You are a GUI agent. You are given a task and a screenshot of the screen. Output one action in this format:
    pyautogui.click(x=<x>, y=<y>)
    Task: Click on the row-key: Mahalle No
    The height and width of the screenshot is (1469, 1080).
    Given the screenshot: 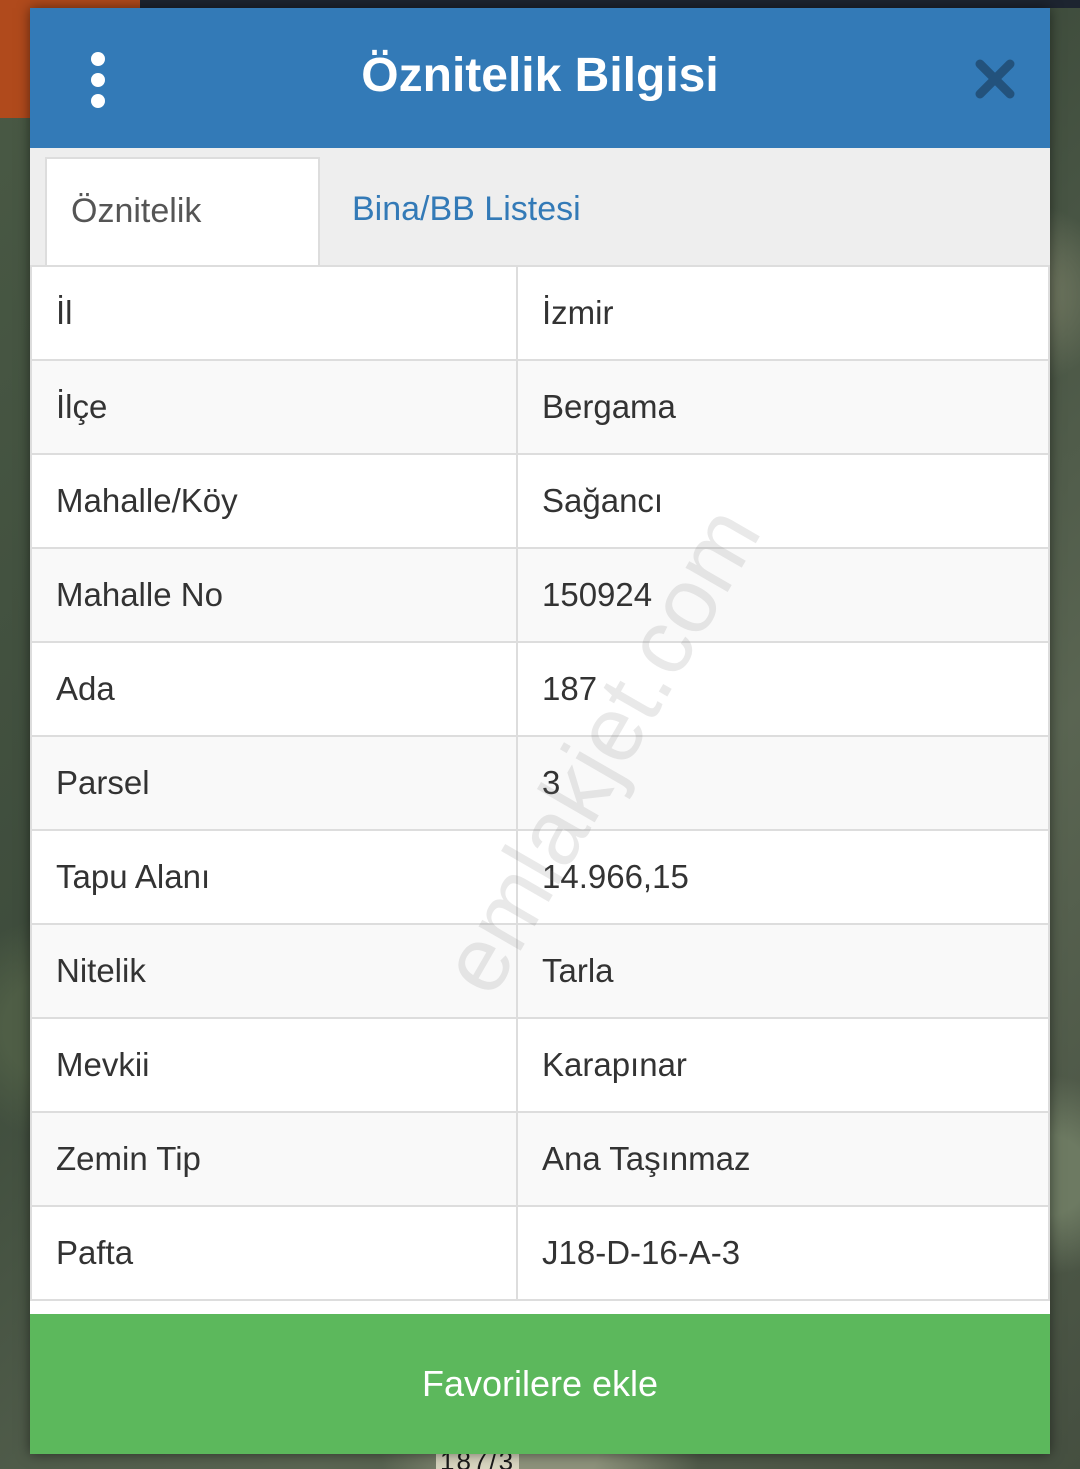 What is the action you would take?
    pyautogui.click(x=274, y=595)
    